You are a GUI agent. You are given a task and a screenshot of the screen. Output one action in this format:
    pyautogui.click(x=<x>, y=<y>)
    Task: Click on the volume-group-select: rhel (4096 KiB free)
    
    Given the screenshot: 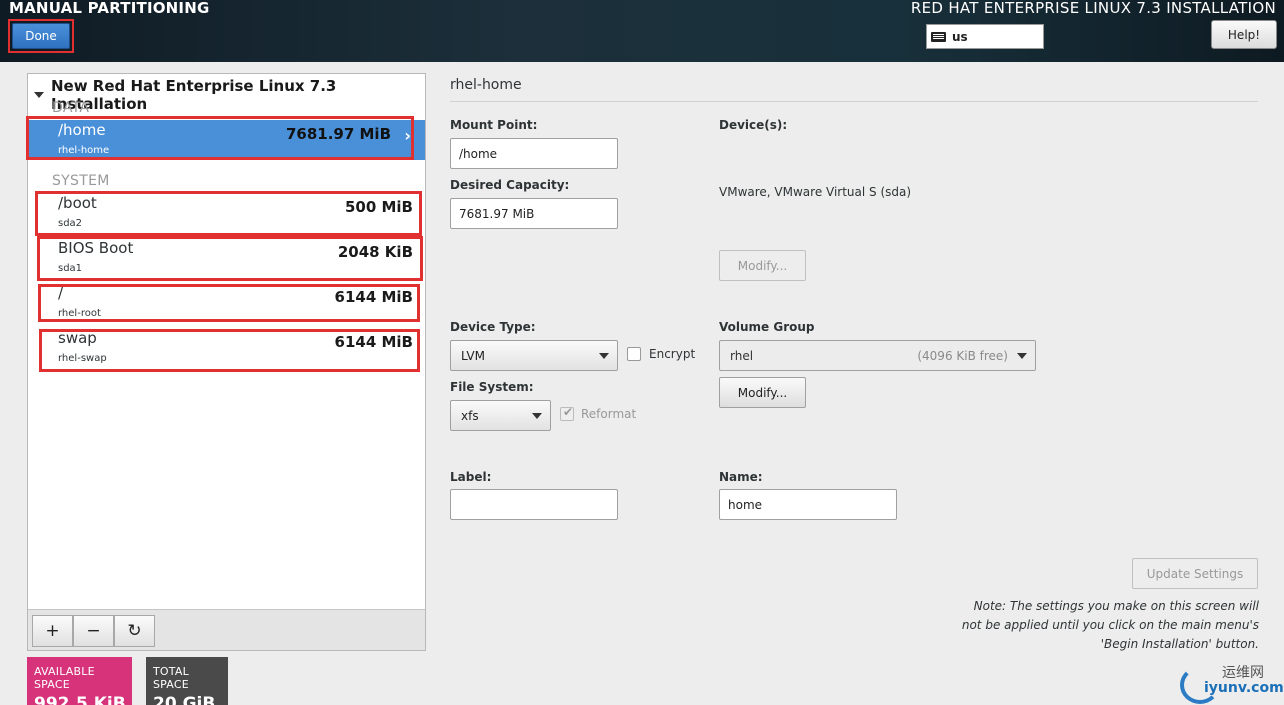 What is the action you would take?
    pyautogui.click(x=877, y=355)
    